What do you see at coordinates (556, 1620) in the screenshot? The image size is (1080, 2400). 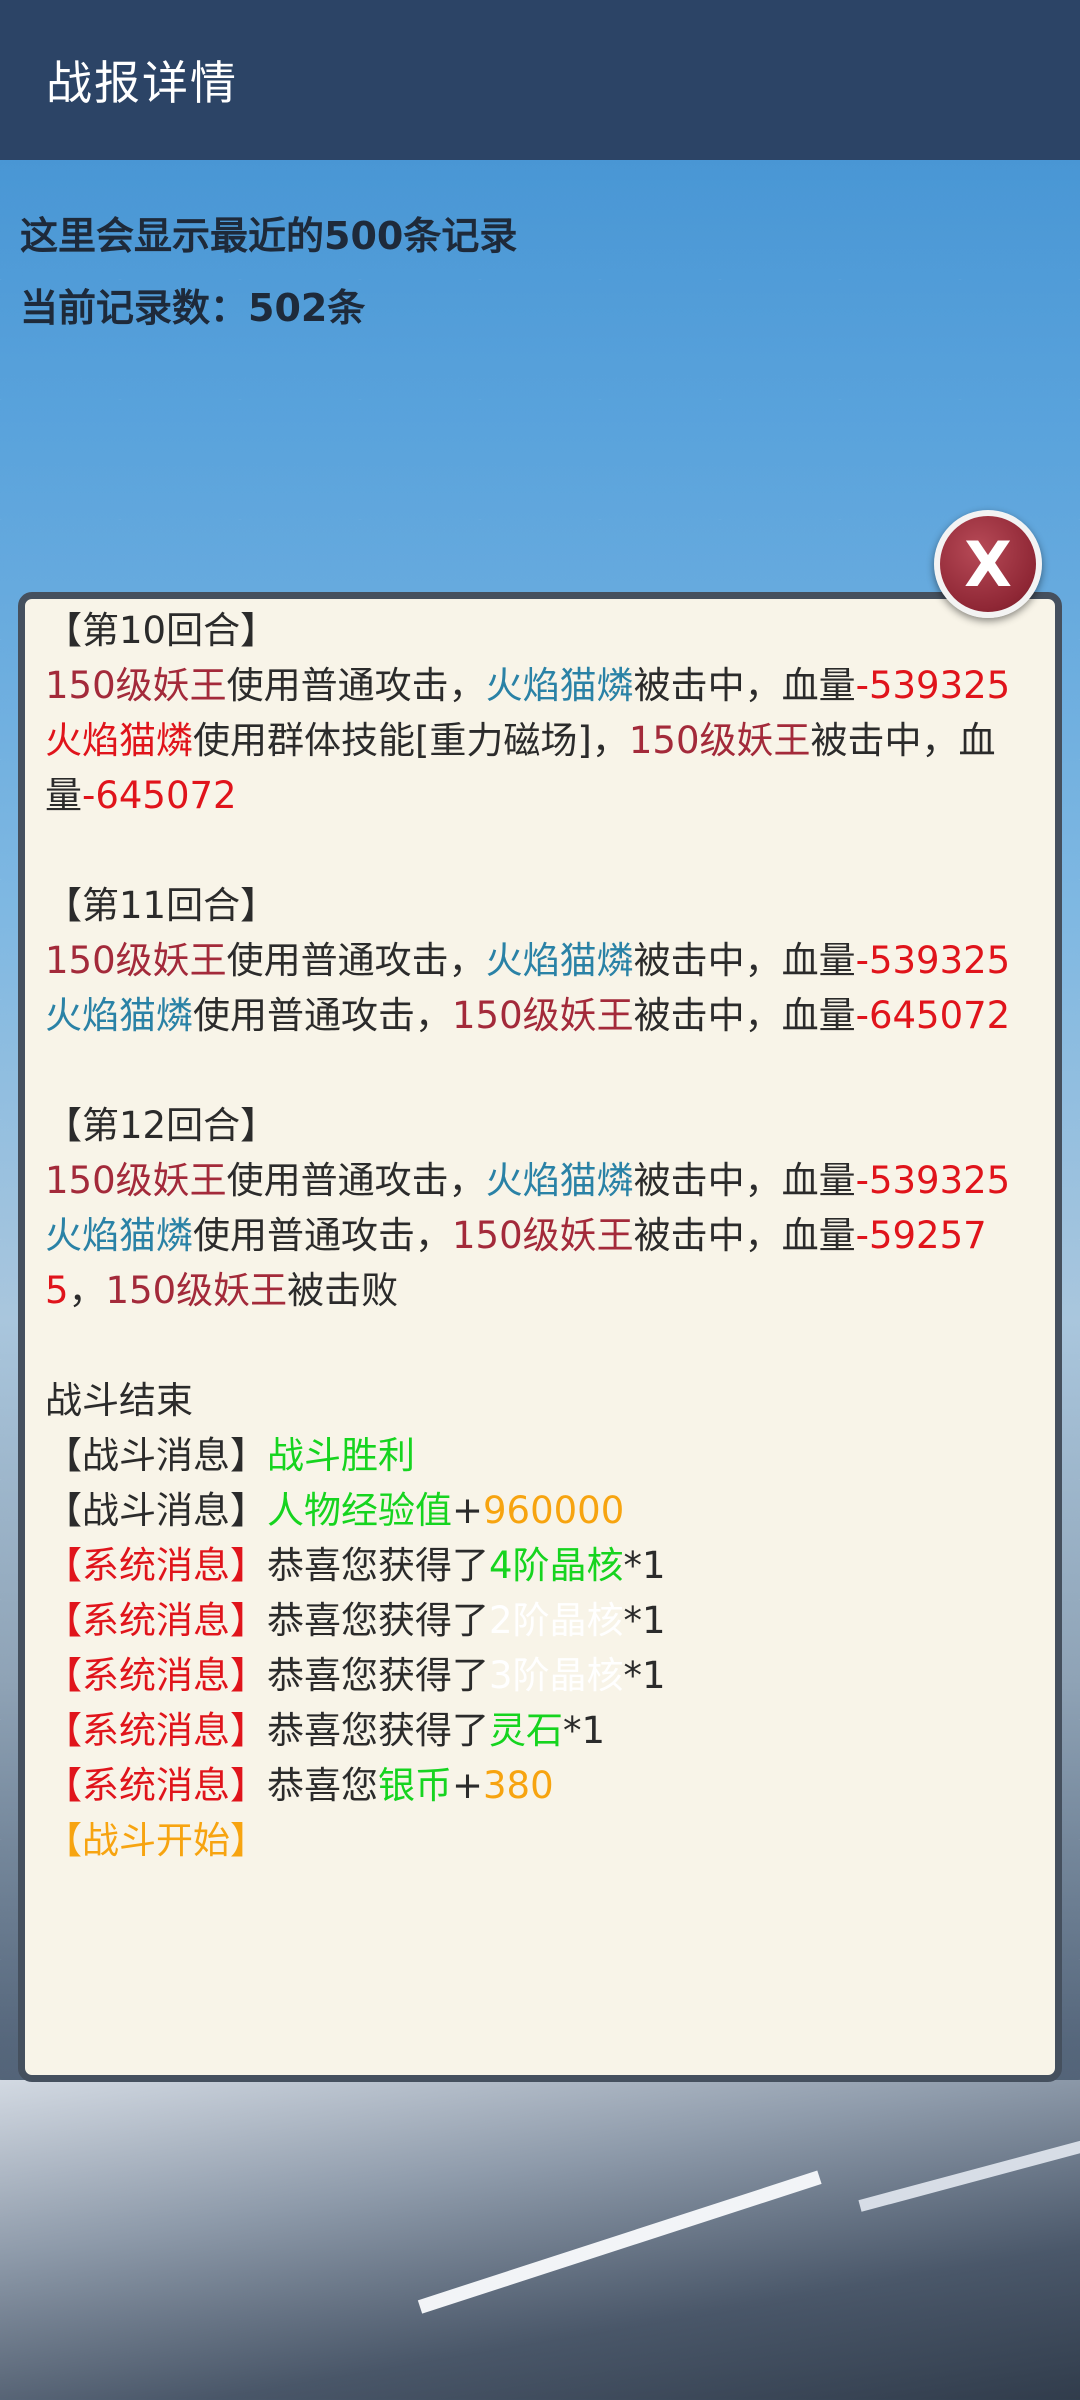 I see `log-segment: 2阶晶核` at bounding box center [556, 1620].